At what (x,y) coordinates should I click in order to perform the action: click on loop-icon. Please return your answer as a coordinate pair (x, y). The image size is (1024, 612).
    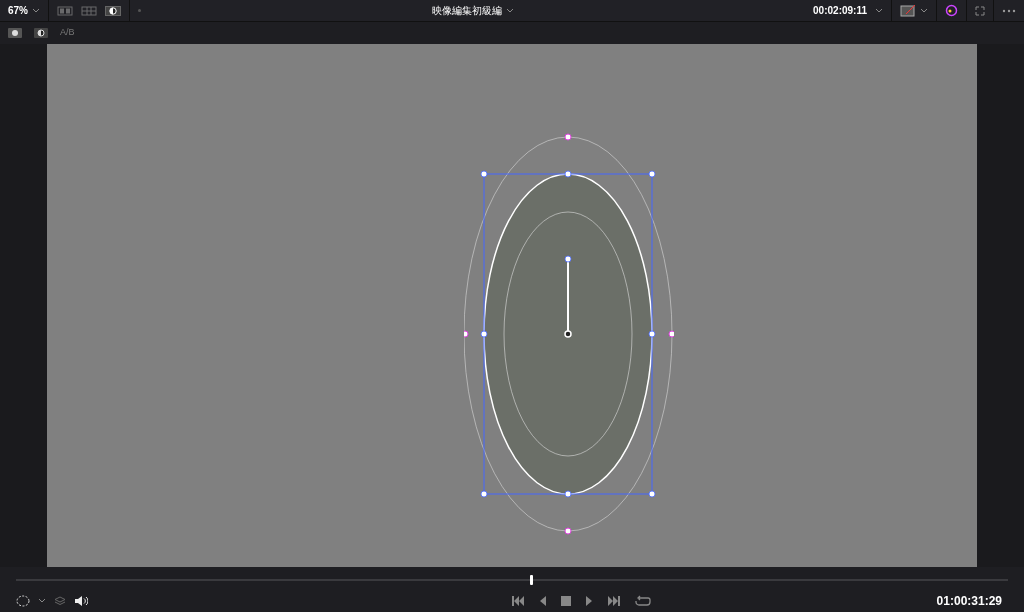
    Looking at the image, I should click on (643, 601).